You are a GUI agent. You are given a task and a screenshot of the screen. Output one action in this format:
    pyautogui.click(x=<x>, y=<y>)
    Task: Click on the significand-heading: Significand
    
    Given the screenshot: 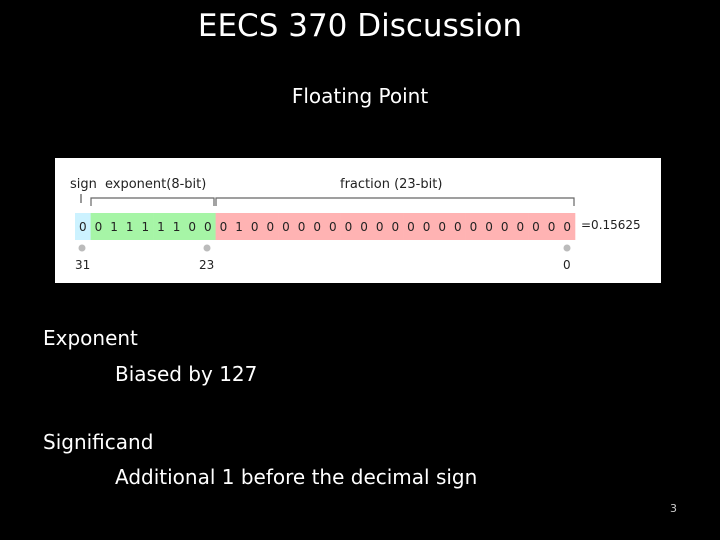 What is the action you would take?
    pyautogui.click(x=98, y=442)
    